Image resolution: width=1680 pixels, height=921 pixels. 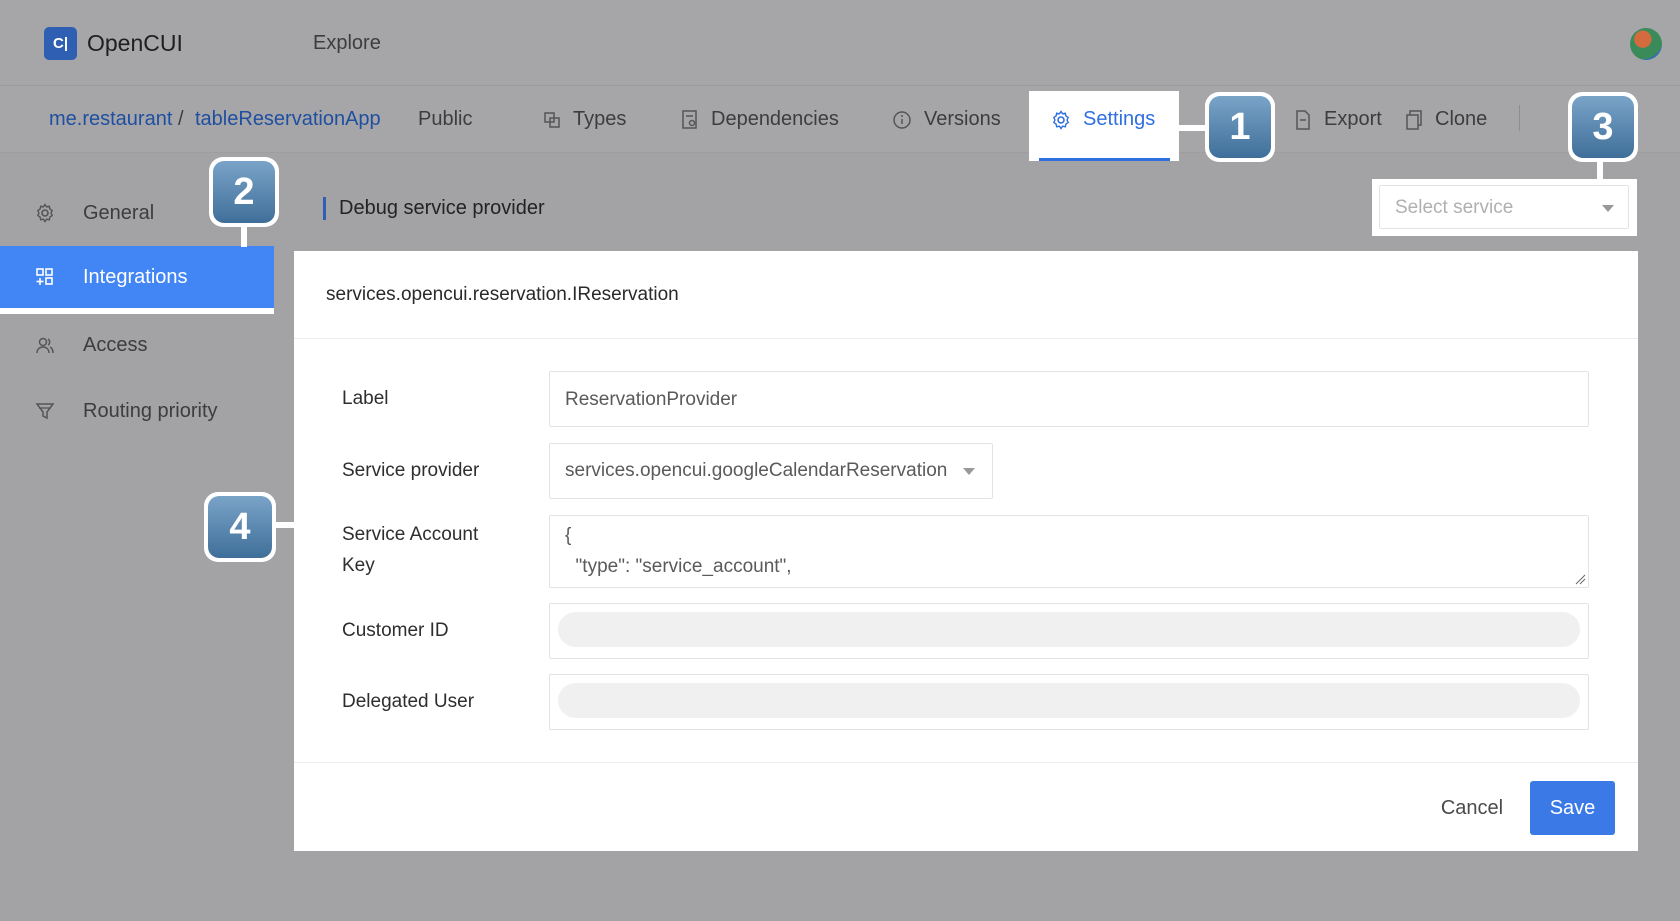 I want to click on sidebar-item-label: Integrations, so click(x=135, y=276).